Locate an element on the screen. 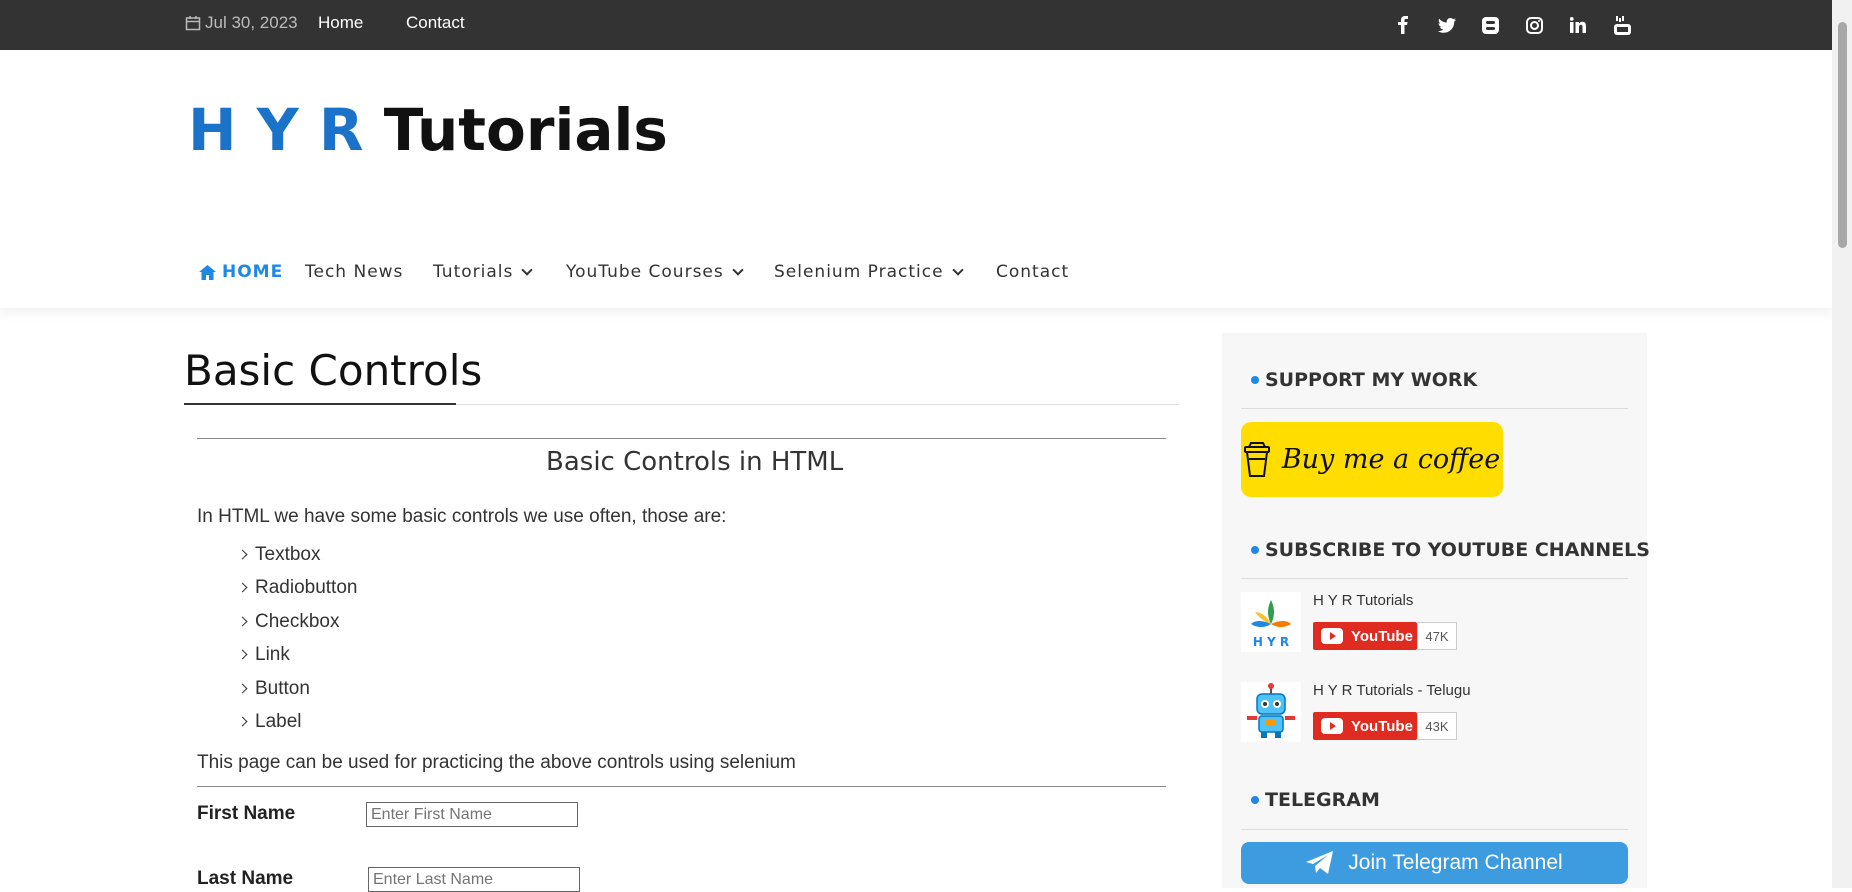 The image size is (1852, 892). coffee-cup-icon is located at coordinates (1256, 459).